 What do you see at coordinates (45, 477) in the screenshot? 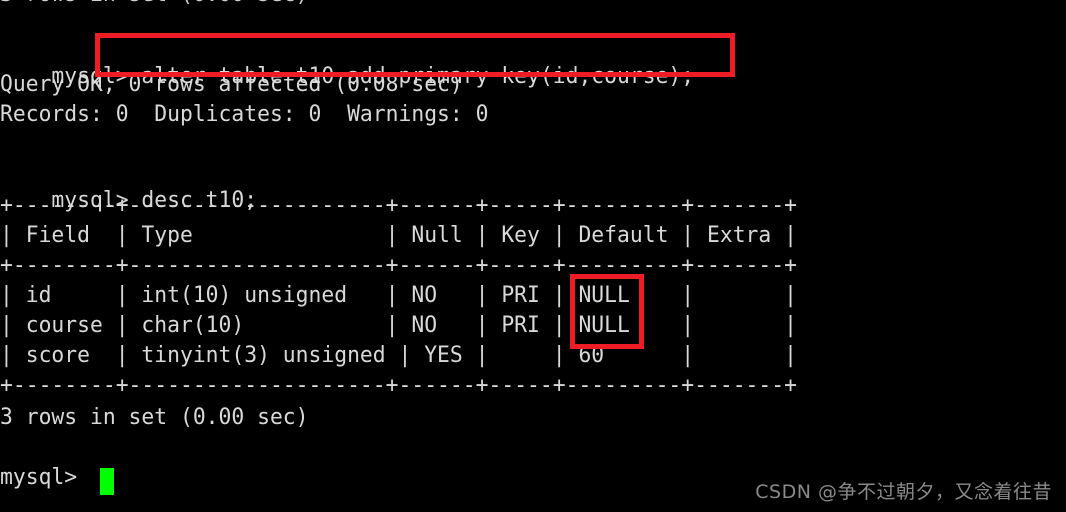
I see `prompt-line-final: mysql>` at bounding box center [45, 477].